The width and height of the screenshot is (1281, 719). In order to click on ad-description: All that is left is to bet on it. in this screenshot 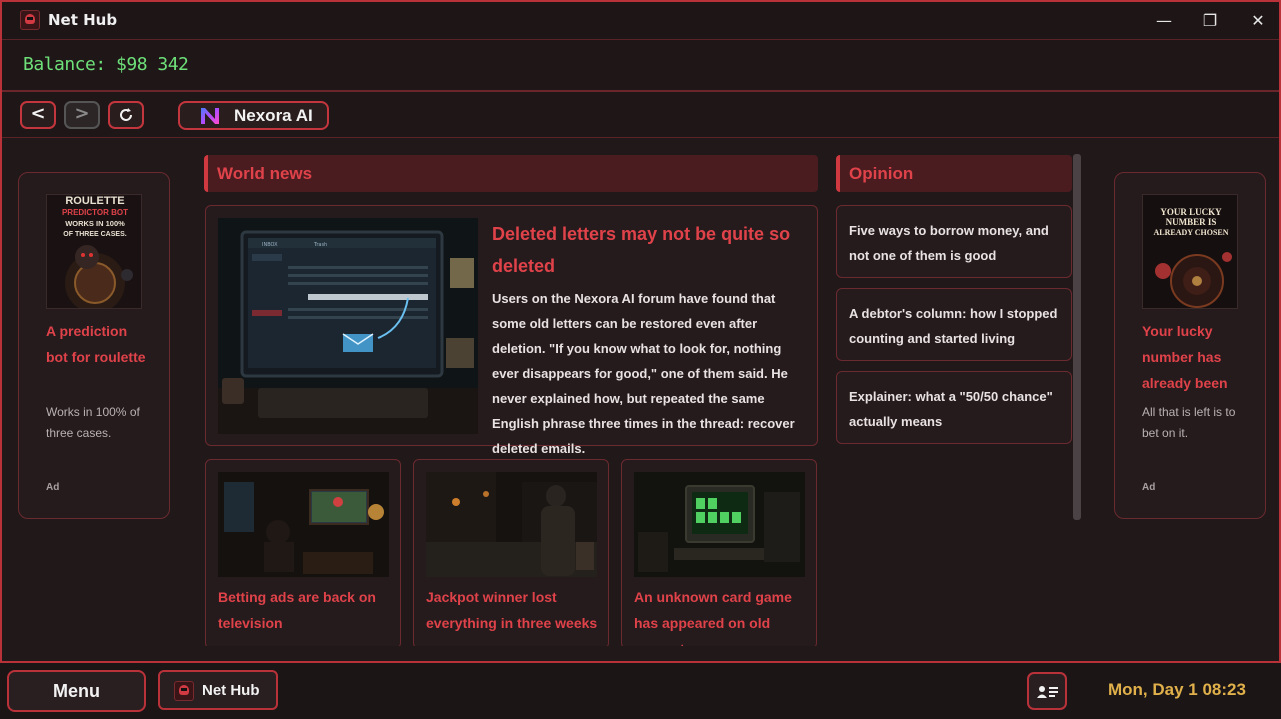, I will do `click(1189, 422)`.